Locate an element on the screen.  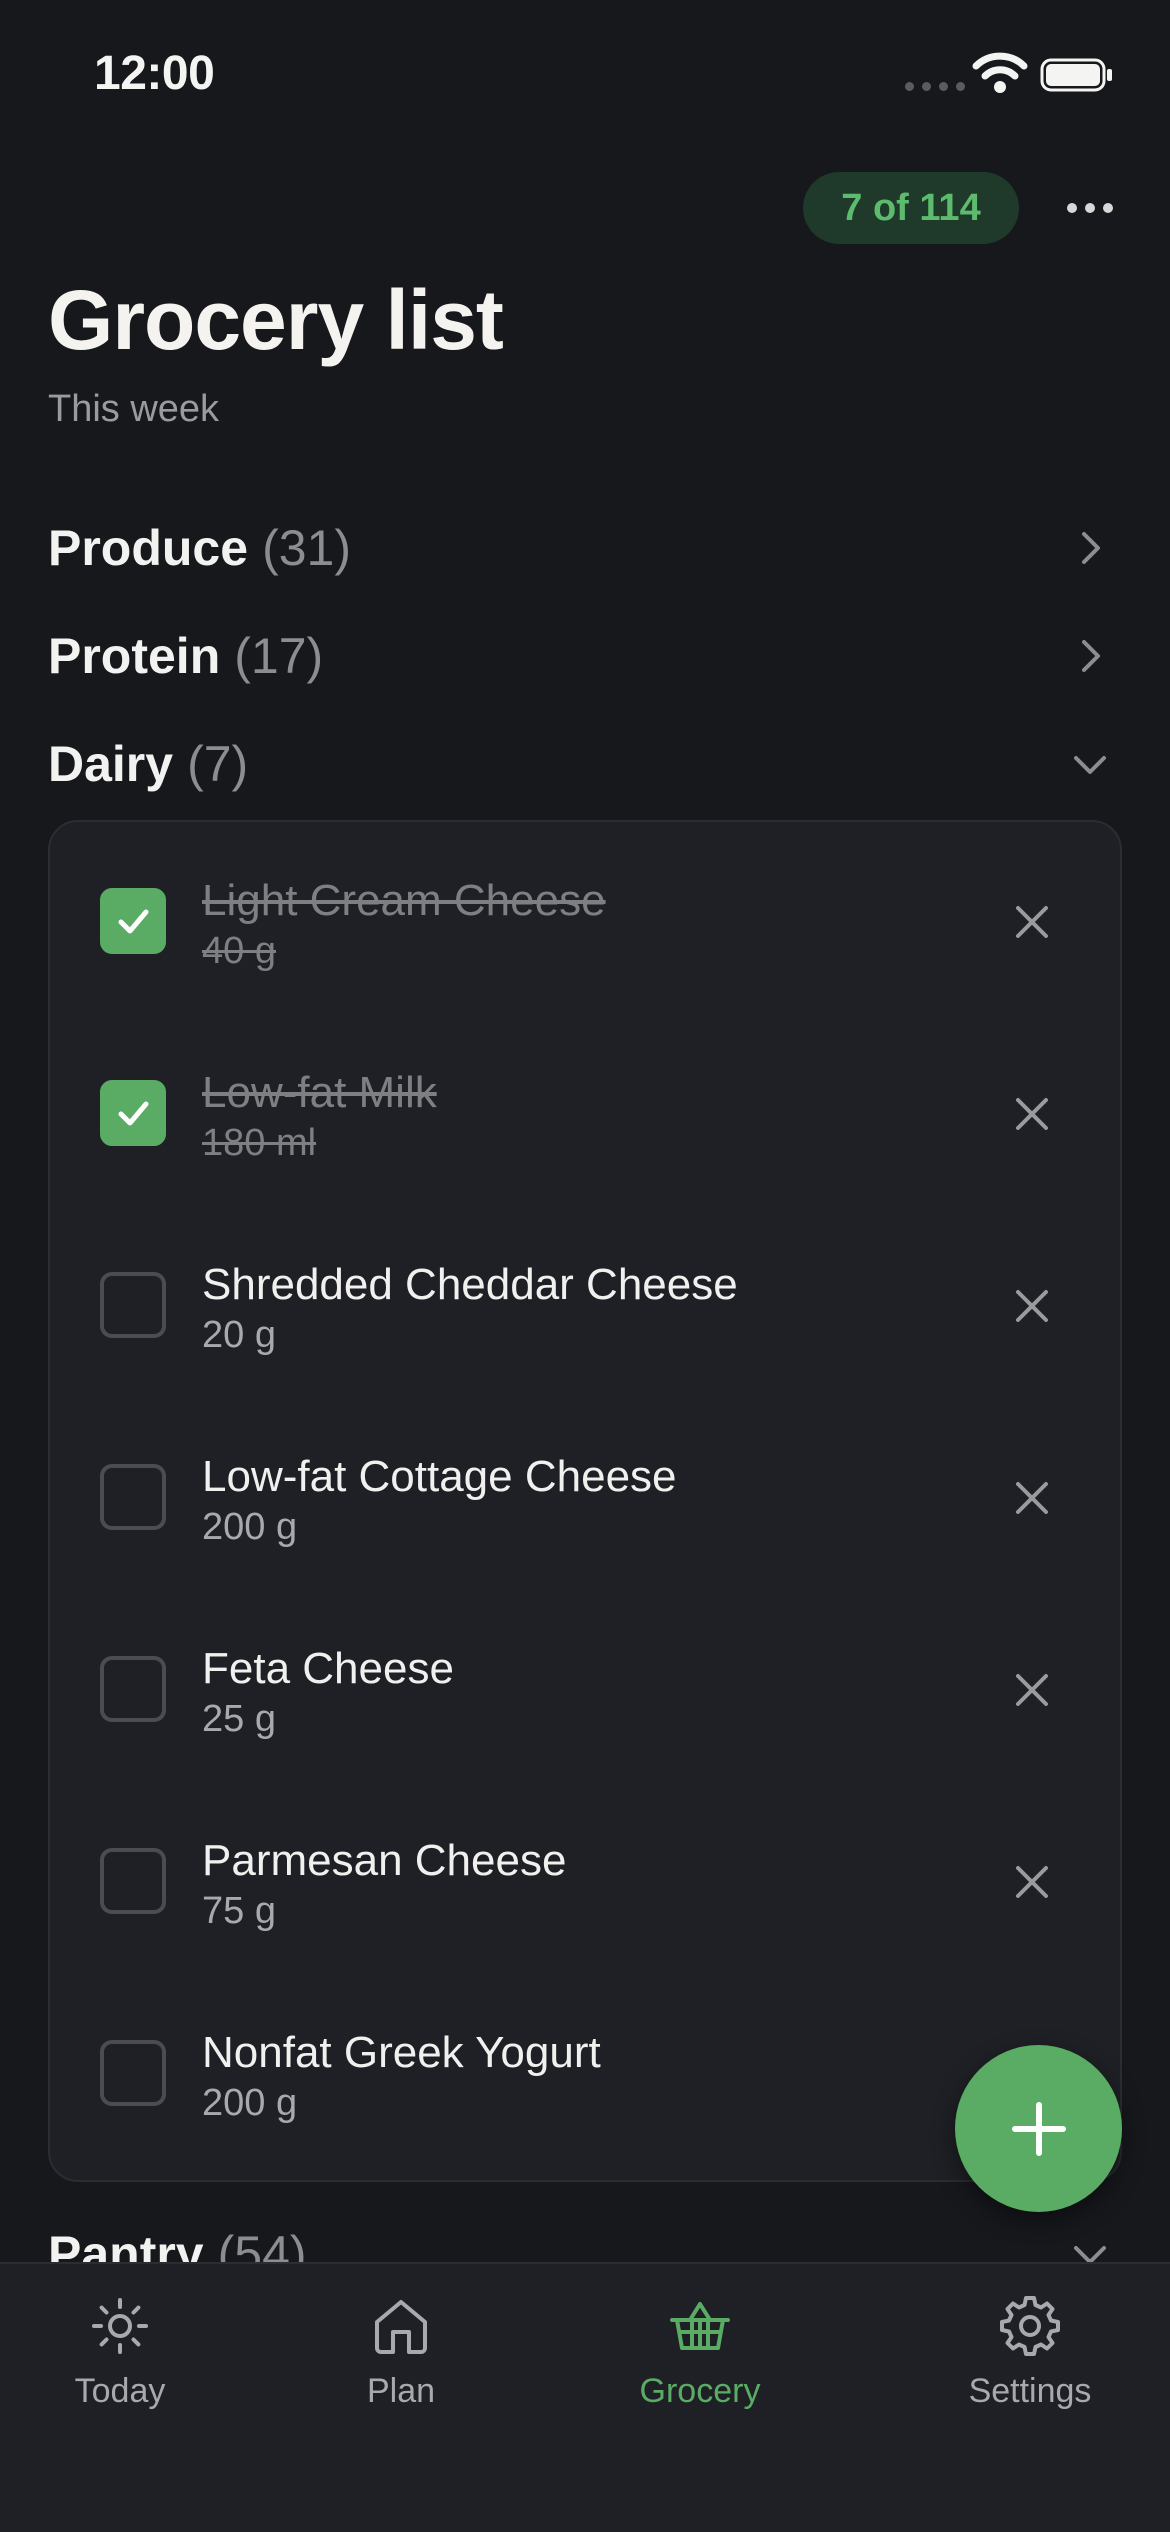
item-quantity: 75 g is located at coordinates (239, 1911).